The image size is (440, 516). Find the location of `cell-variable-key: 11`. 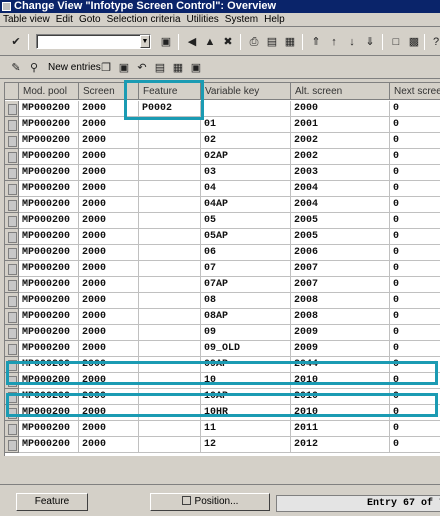

cell-variable-key: 11 is located at coordinates (246, 429).